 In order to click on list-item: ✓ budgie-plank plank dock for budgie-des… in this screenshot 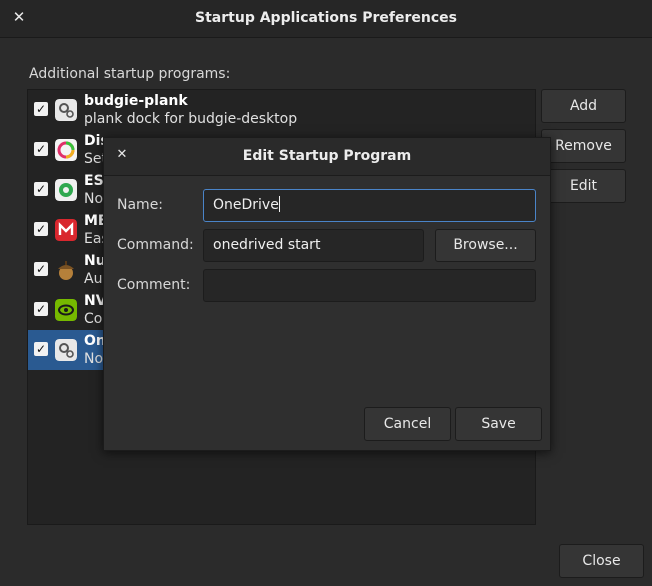, I will do `click(281, 110)`.